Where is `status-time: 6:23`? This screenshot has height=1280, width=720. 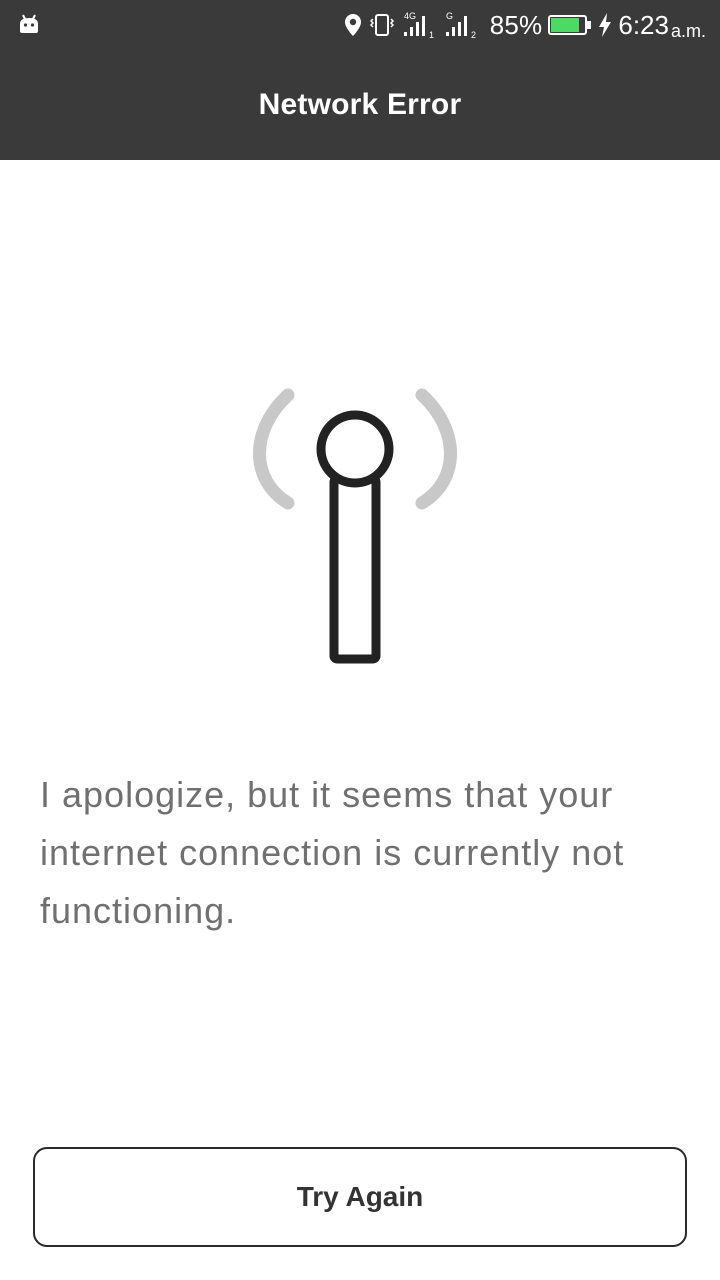 status-time: 6:23 is located at coordinates (643, 24).